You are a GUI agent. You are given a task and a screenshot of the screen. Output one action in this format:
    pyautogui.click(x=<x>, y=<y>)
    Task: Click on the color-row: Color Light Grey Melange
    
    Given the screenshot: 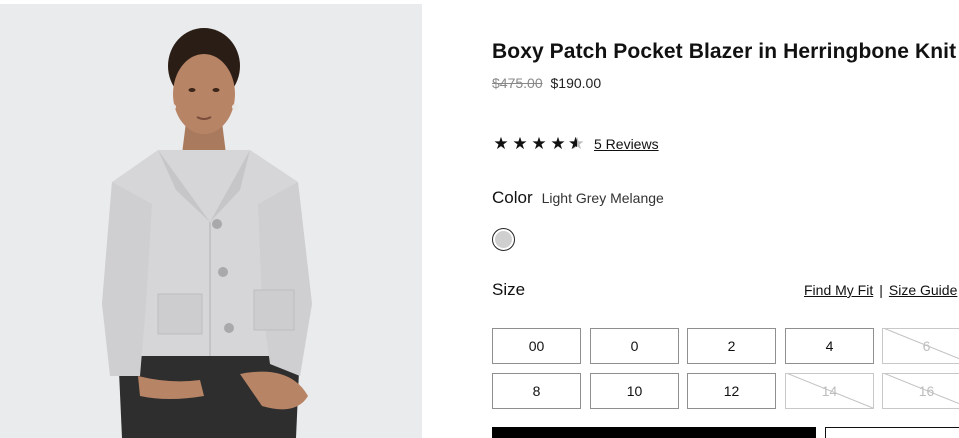 What is the action you would take?
    pyautogui.click(x=578, y=198)
    